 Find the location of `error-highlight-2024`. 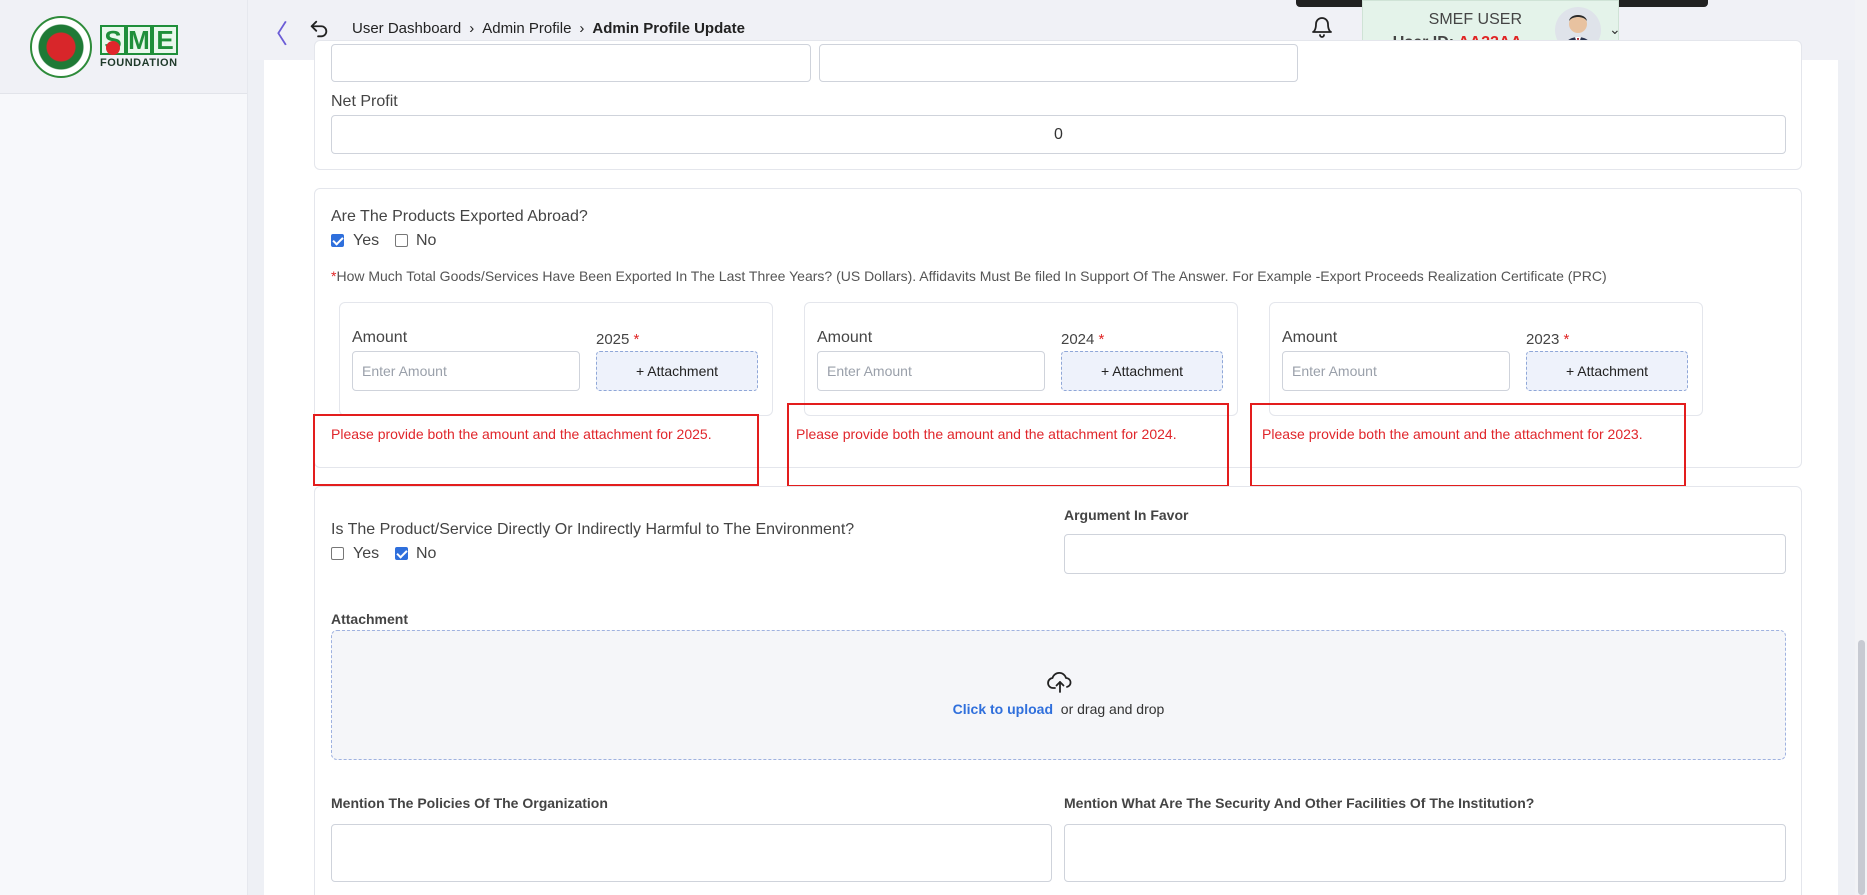

error-highlight-2024 is located at coordinates (1008, 445).